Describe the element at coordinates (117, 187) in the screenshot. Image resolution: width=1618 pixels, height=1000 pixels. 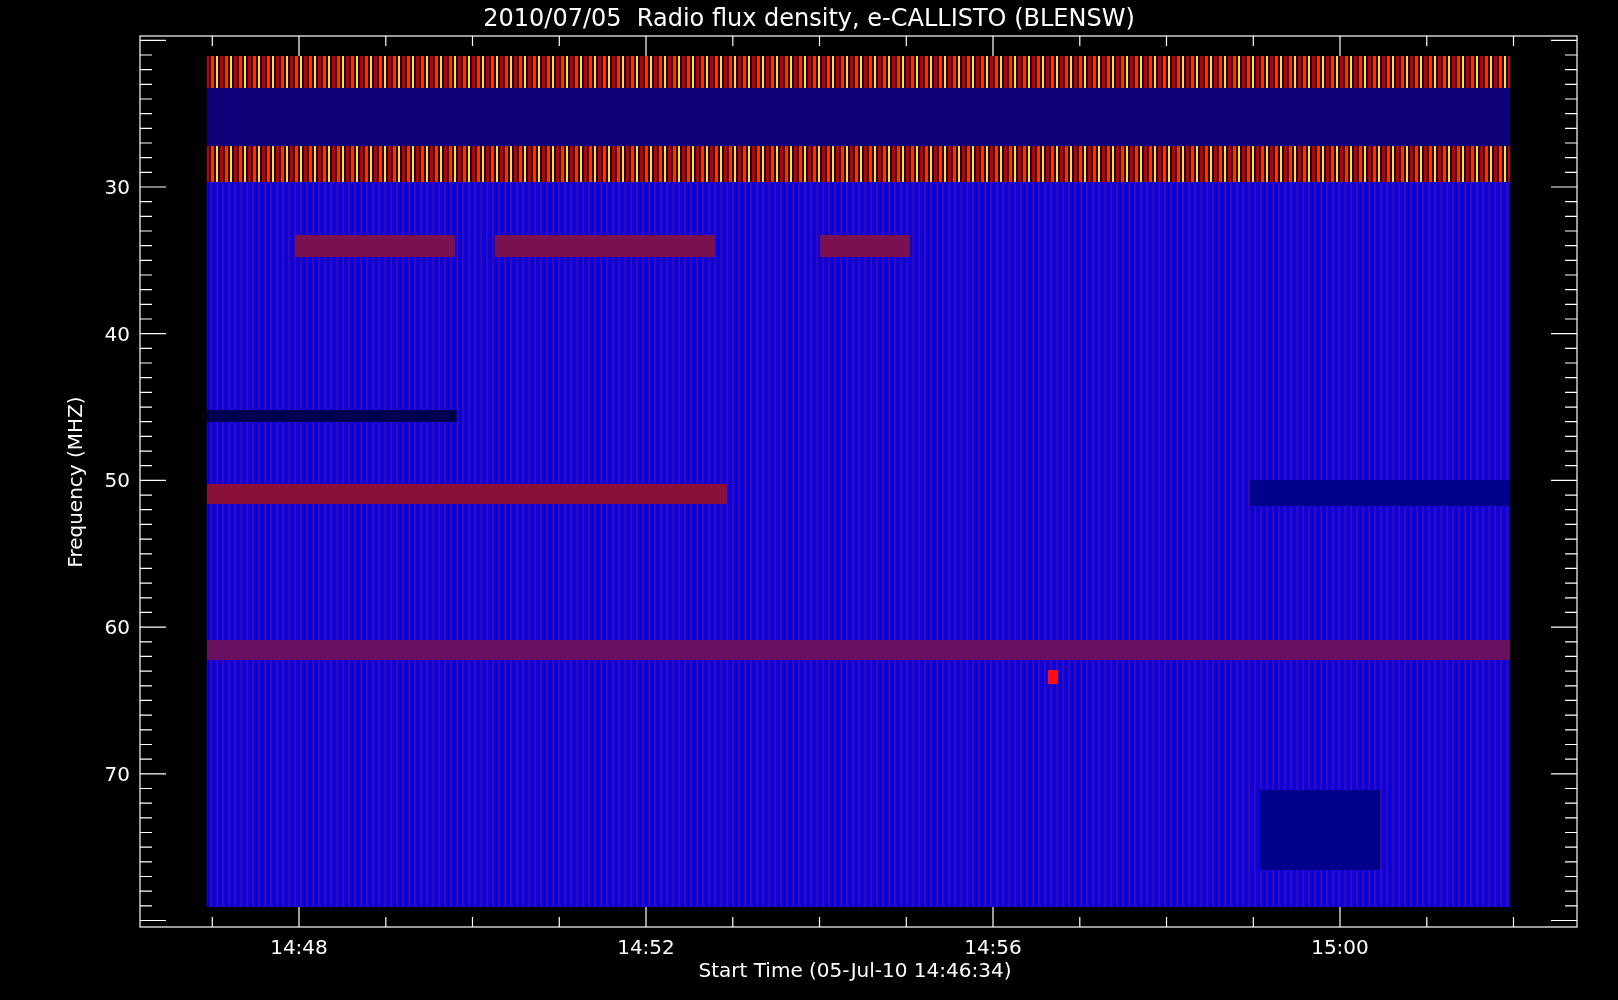
I see `axis-tick-label: 30` at that location.